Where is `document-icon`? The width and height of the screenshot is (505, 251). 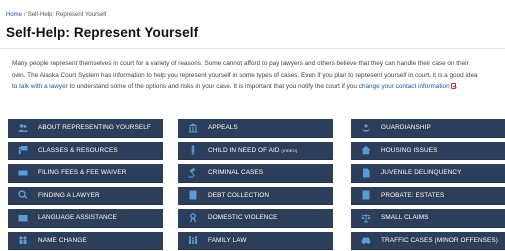 document-icon is located at coordinates (366, 173).